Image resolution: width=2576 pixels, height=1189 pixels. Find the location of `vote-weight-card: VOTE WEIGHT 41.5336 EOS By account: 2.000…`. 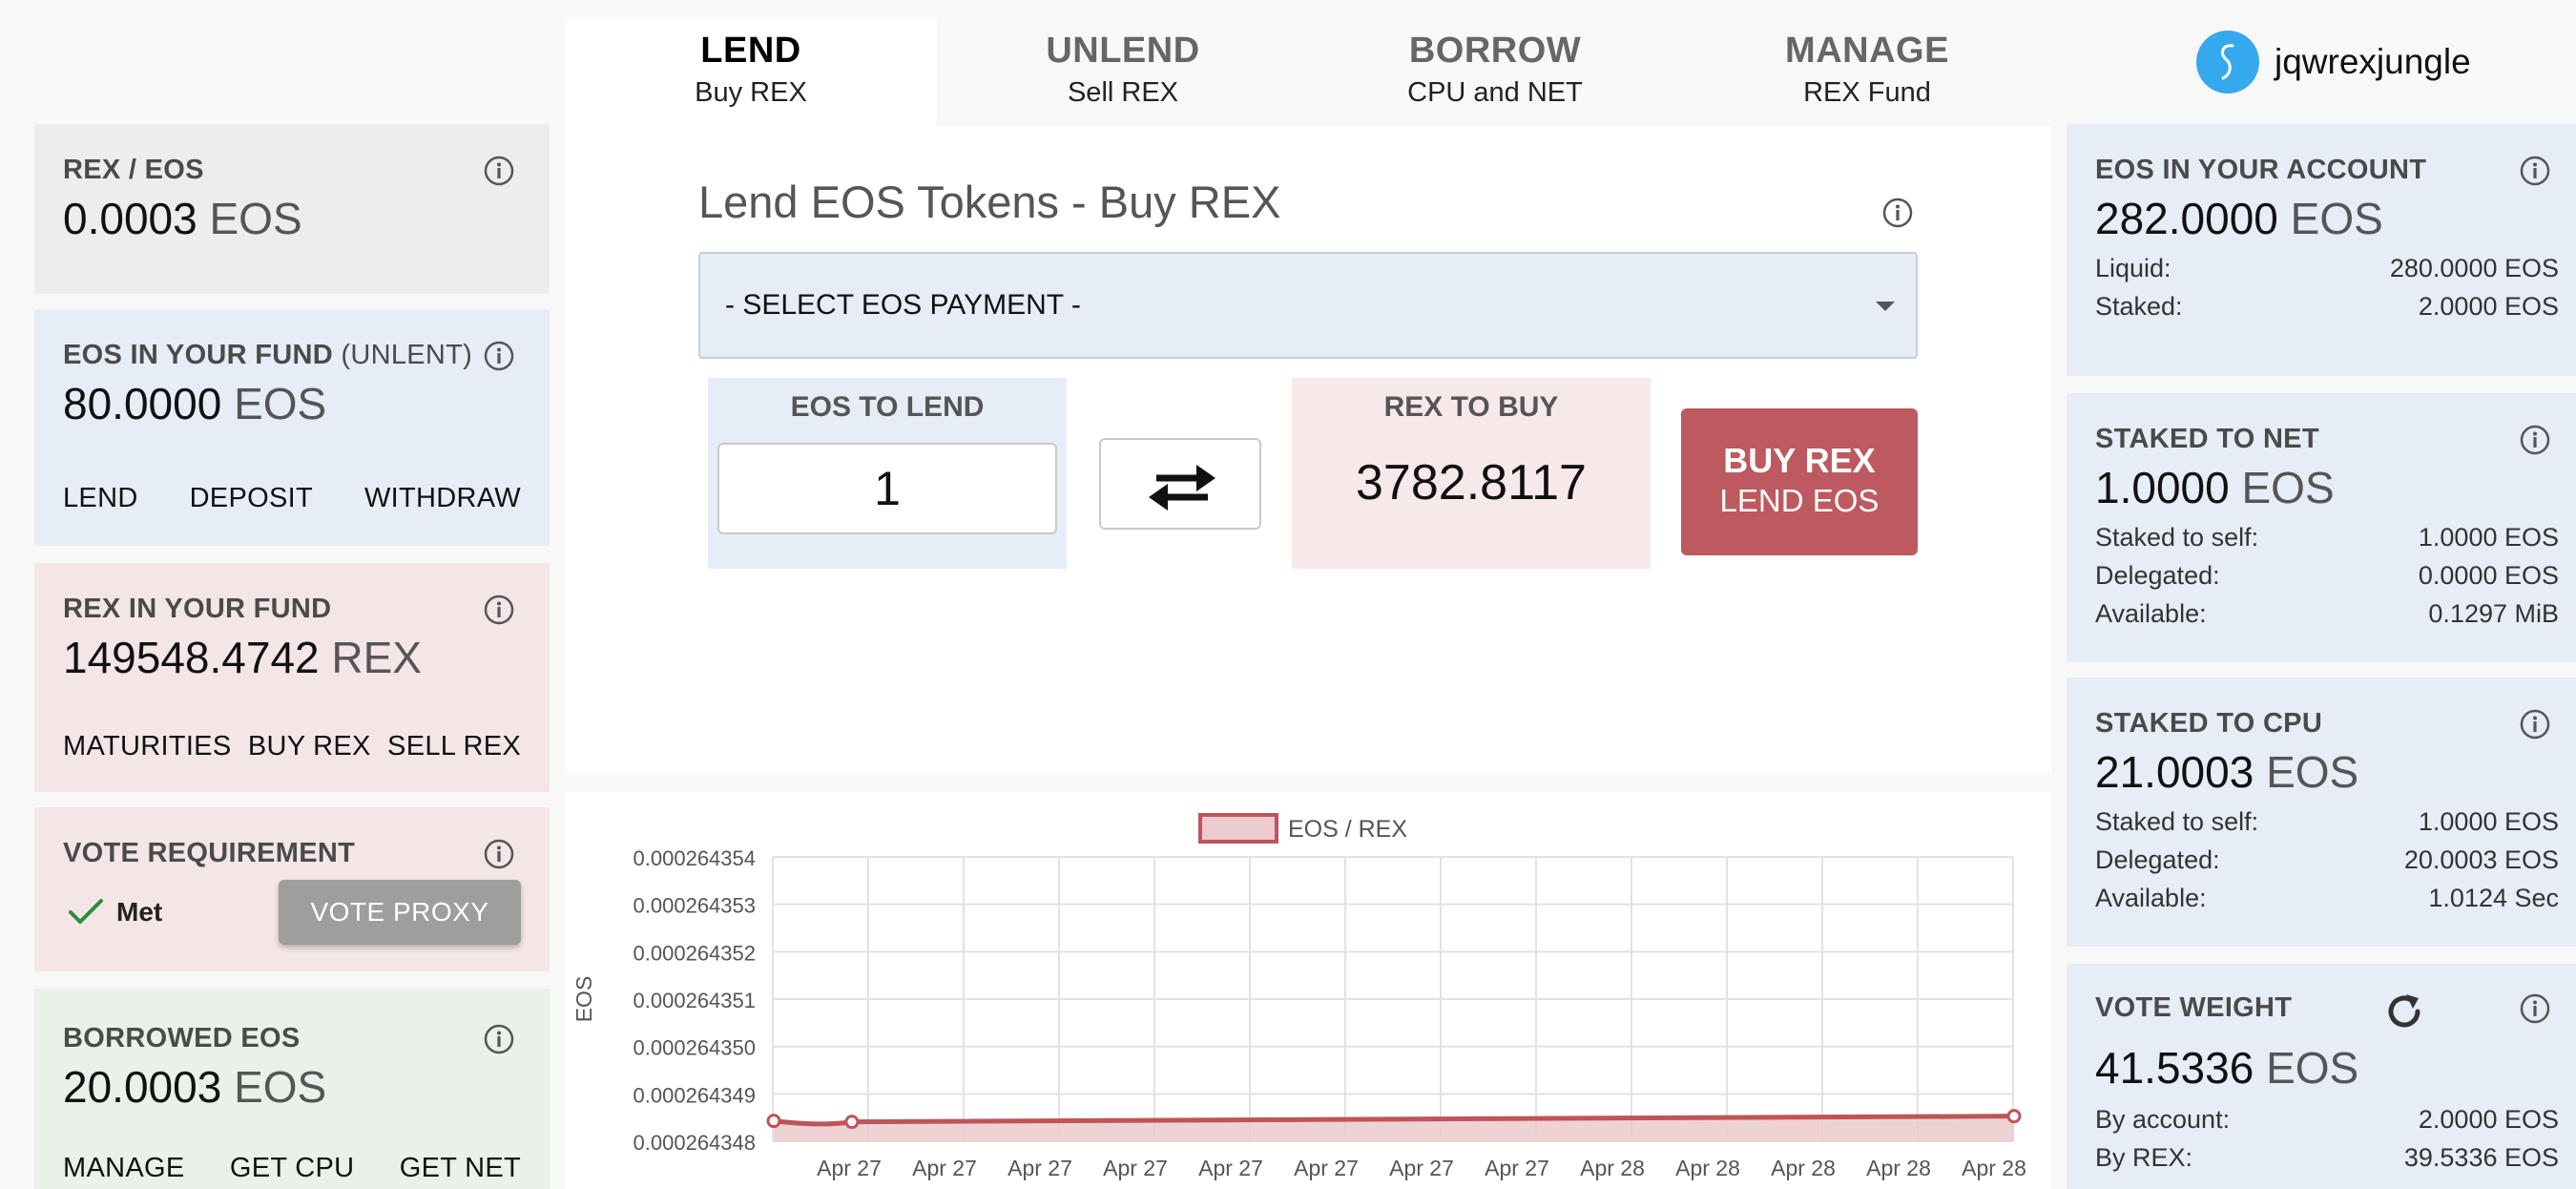

vote-weight-card: VOTE WEIGHT 41.5336 EOS By account: 2.000… is located at coordinates (2321, 1076).